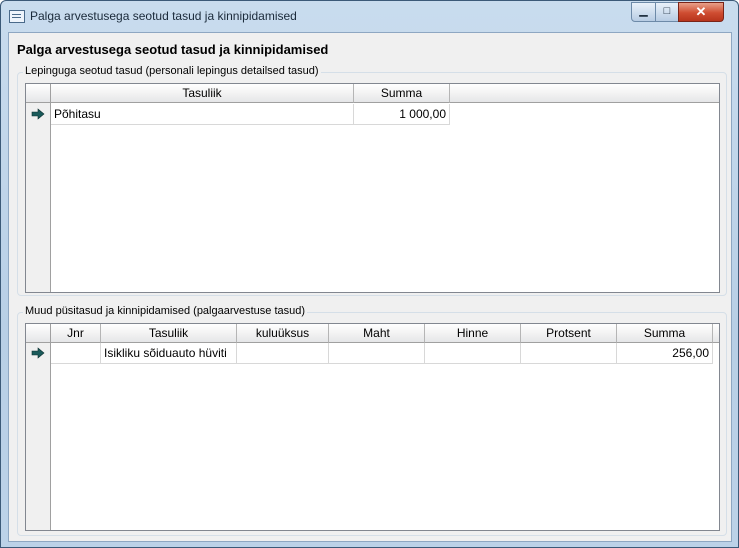 Image resolution: width=739 pixels, height=548 pixels. What do you see at coordinates (76, 333) in the screenshot?
I see `column-header-jnr: Jnr` at bounding box center [76, 333].